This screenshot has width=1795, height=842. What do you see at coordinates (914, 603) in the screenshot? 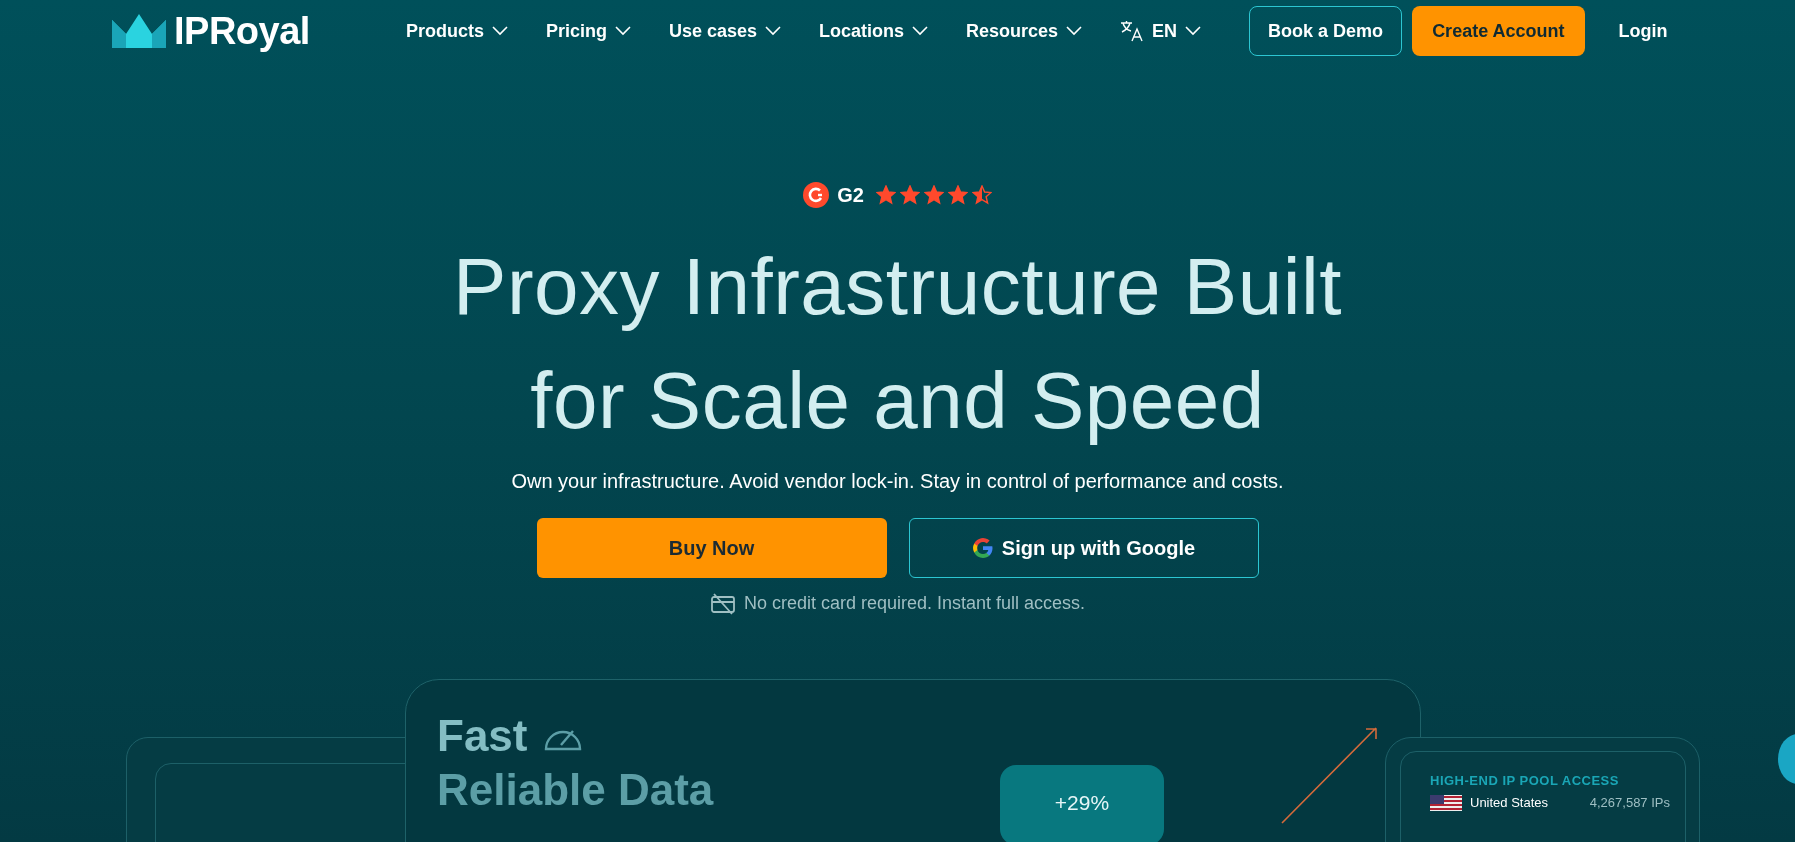
I see `no-credit-card-note: No credit card required. Instant full access.` at bounding box center [914, 603].